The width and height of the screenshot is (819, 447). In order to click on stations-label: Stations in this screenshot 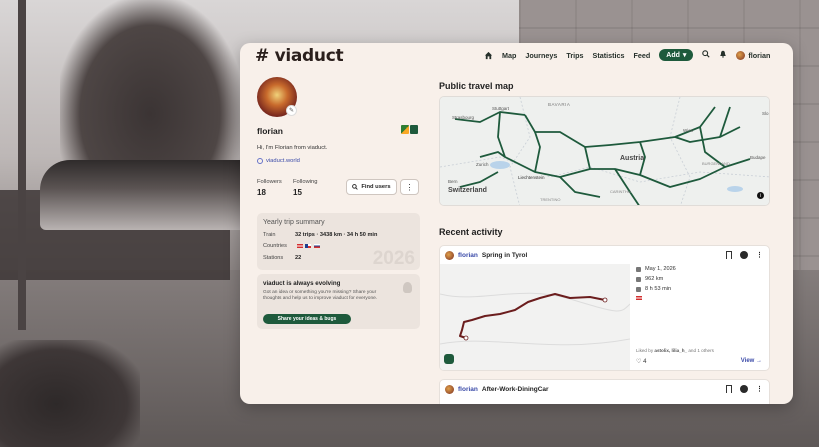, I will do `click(273, 258)`.